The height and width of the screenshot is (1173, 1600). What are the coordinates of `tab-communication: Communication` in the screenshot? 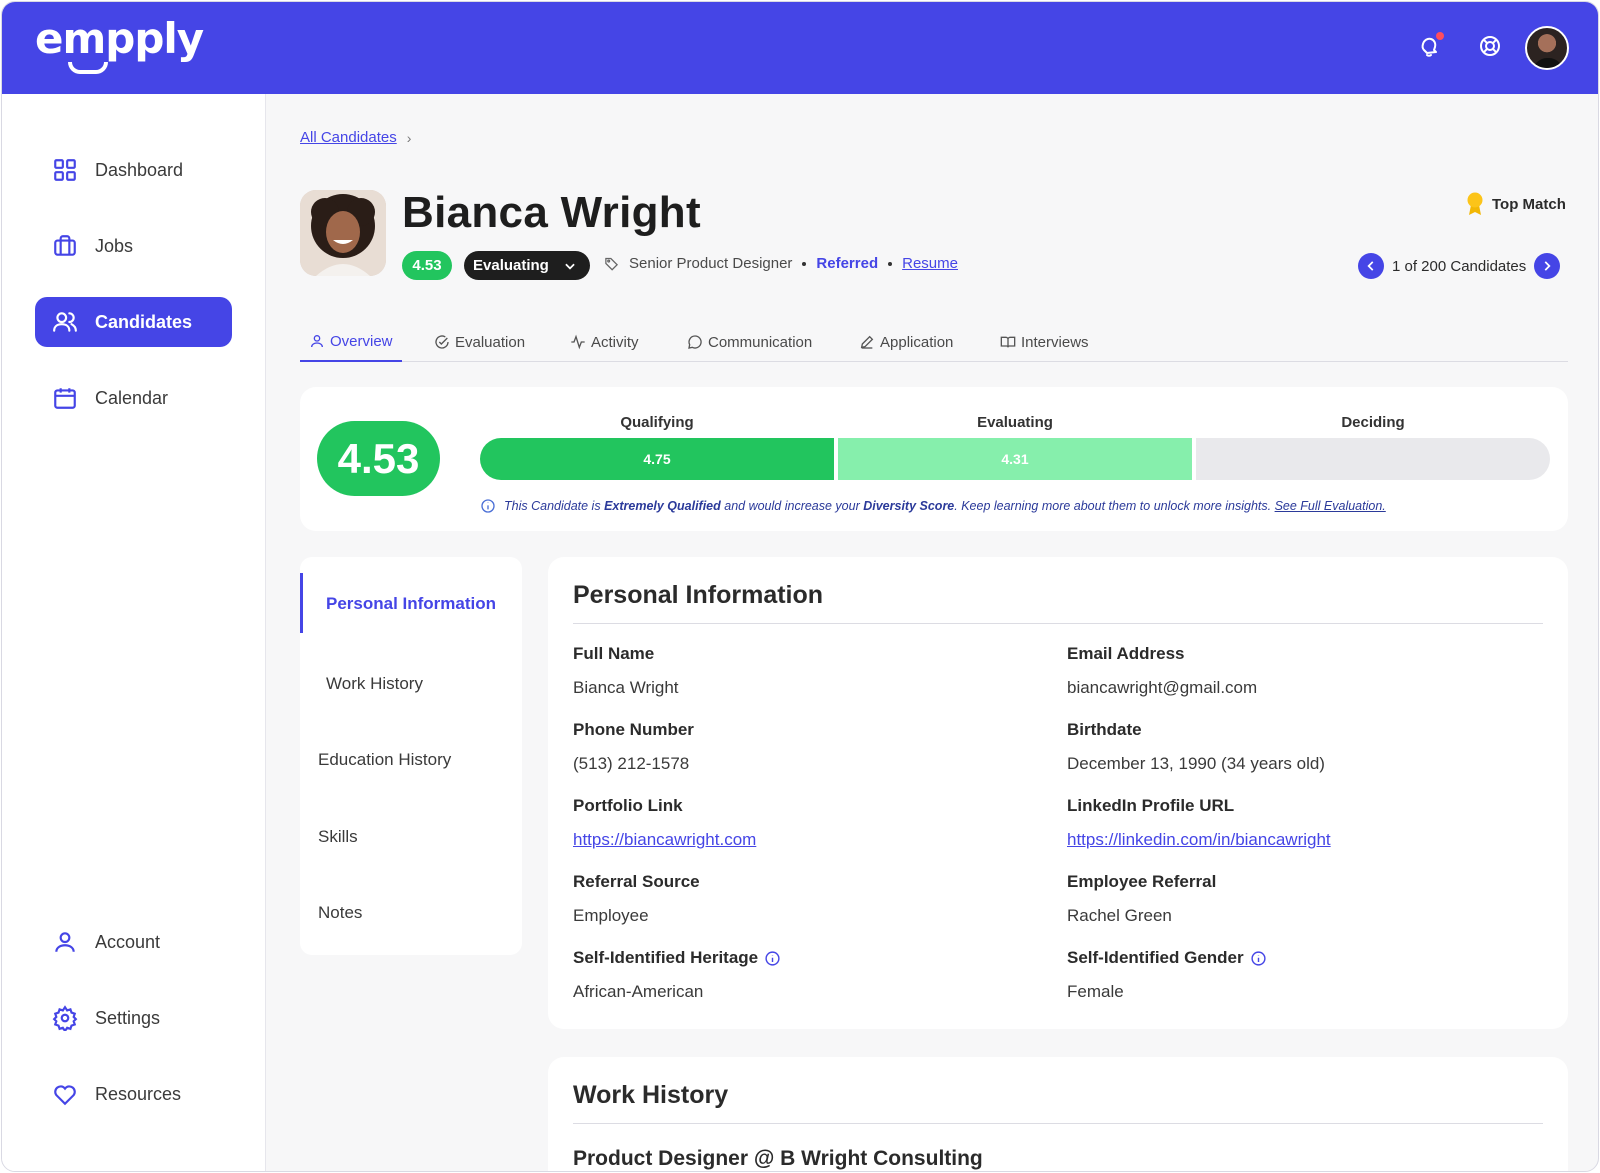 It's located at (749, 342).